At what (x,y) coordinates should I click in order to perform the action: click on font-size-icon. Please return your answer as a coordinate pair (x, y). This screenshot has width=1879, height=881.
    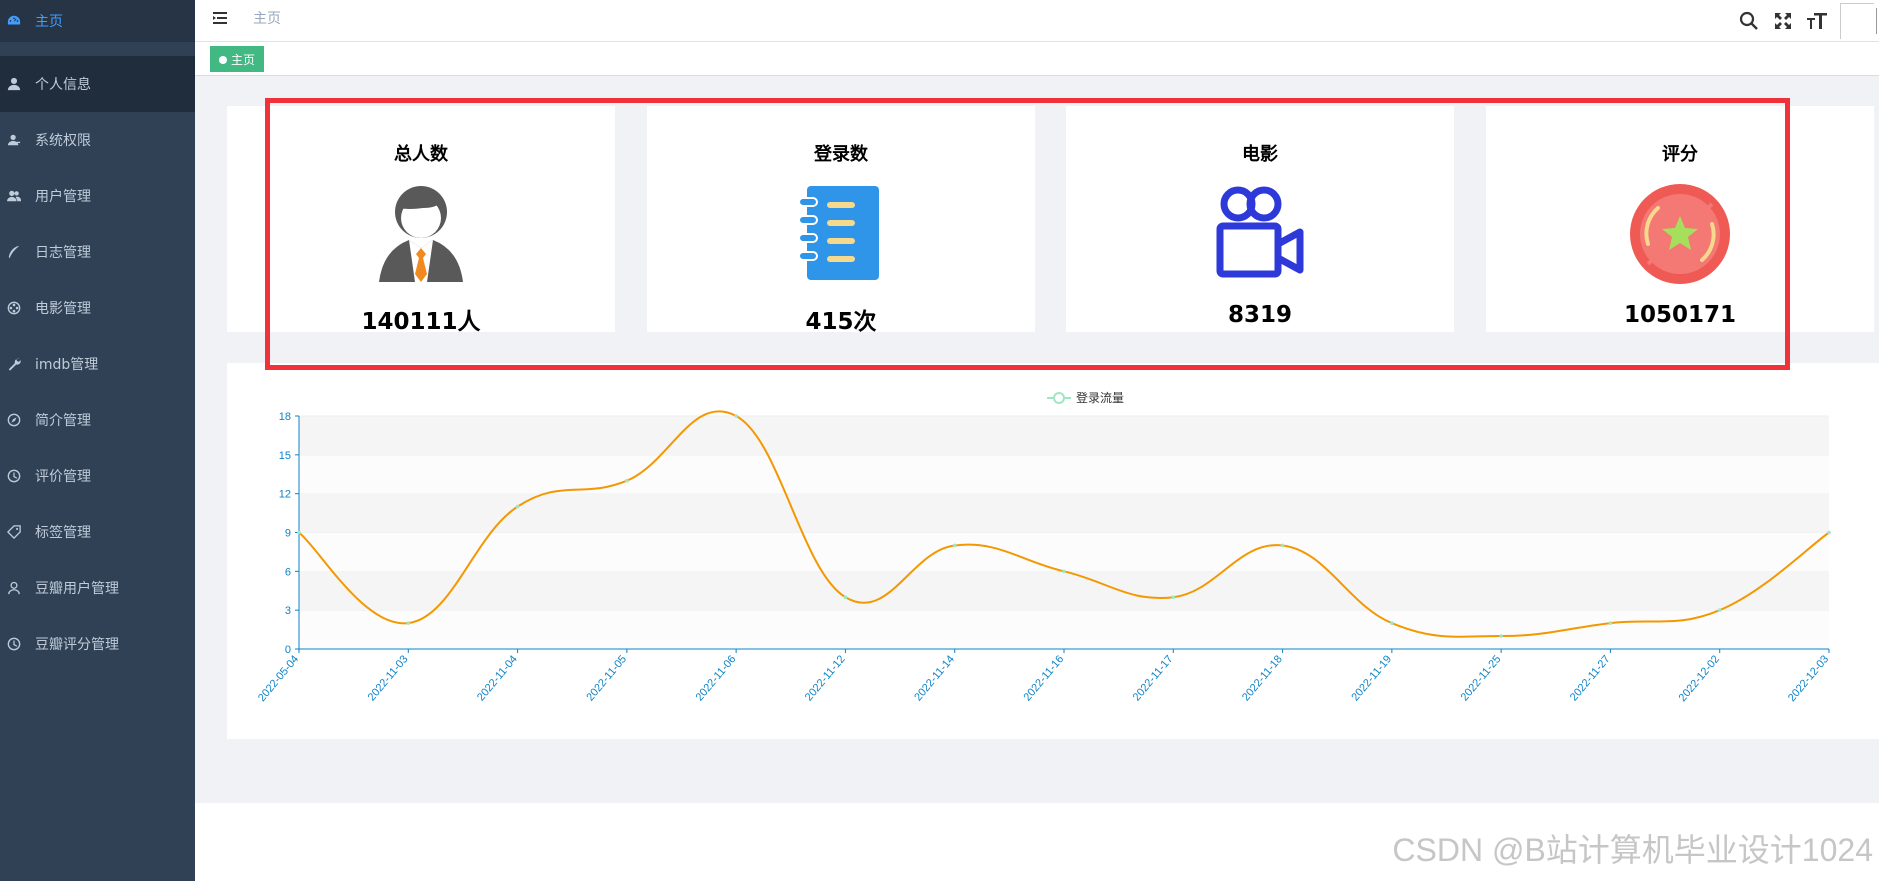
    Looking at the image, I should click on (1817, 21).